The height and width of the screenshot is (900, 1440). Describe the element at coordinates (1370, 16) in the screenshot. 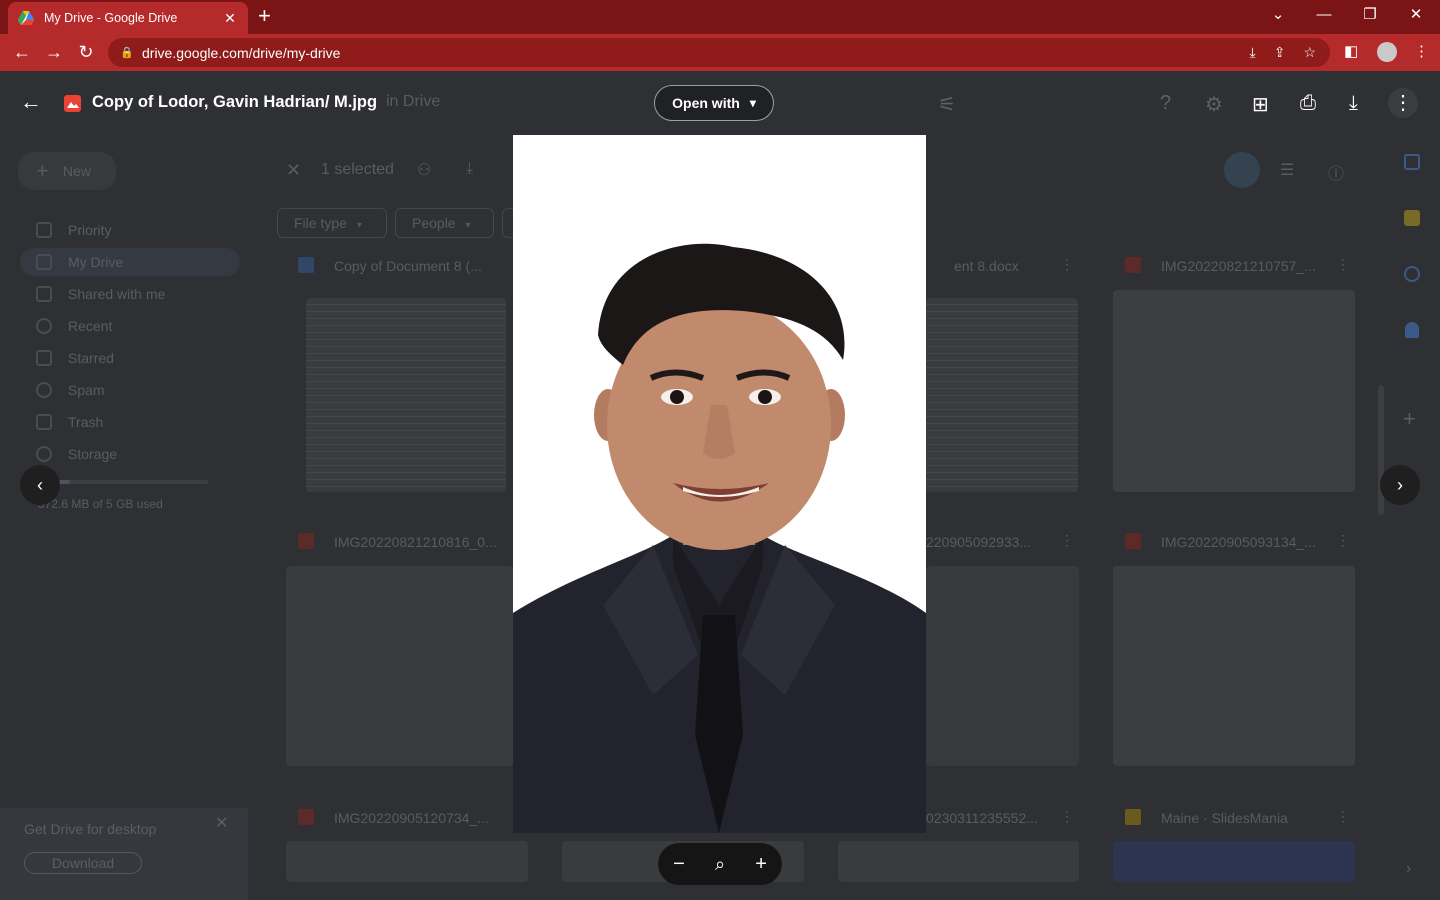

I see `restore-button: ❐` at that location.